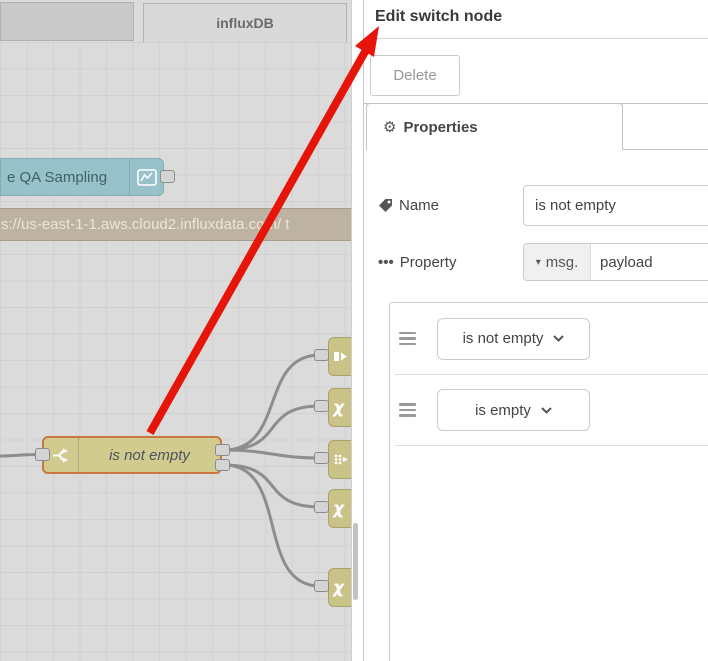 Image resolution: width=708 pixels, height=661 pixels. I want to click on property-typed-input: ▾ msg. payload, so click(615, 262).